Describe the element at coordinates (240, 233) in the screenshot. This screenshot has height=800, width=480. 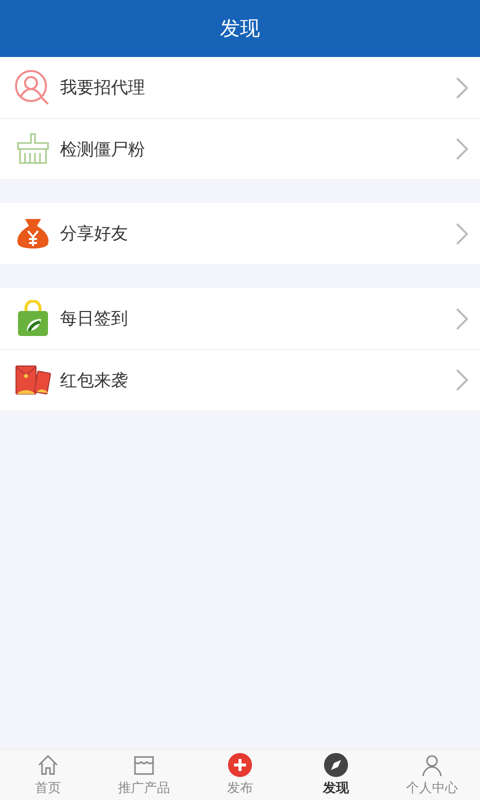
I see `menu-item: 分享好友` at that location.